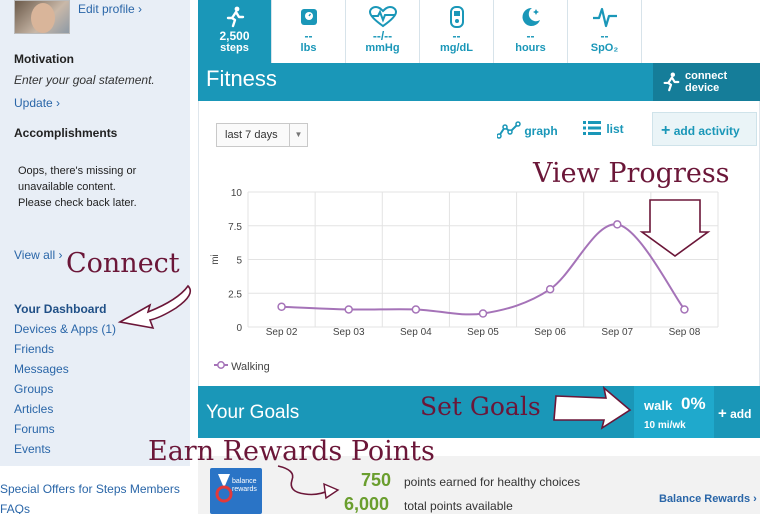 The image size is (771, 514). Describe the element at coordinates (224, 488) in the screenshot. I see `ribbon-icon` at that location.